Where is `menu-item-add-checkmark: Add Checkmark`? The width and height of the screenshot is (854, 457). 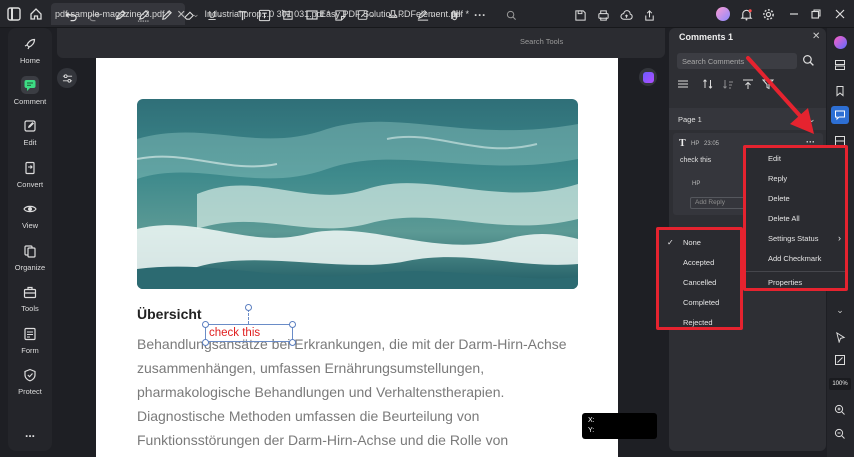 menu-item-add-checkmark: Add Checkmark is located at coordinates (794, 258).